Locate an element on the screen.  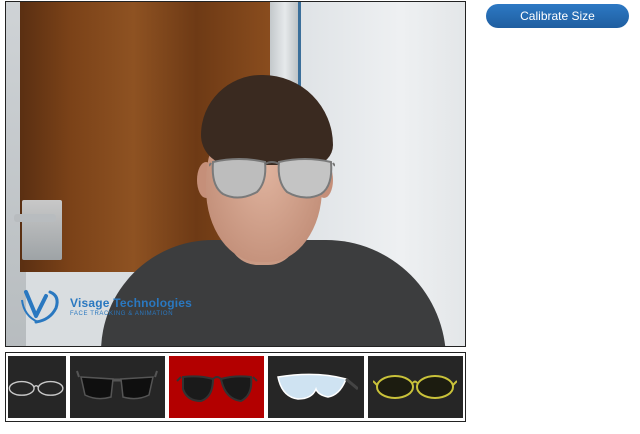
visage-logo-icon is located at coordinates (40, 307).